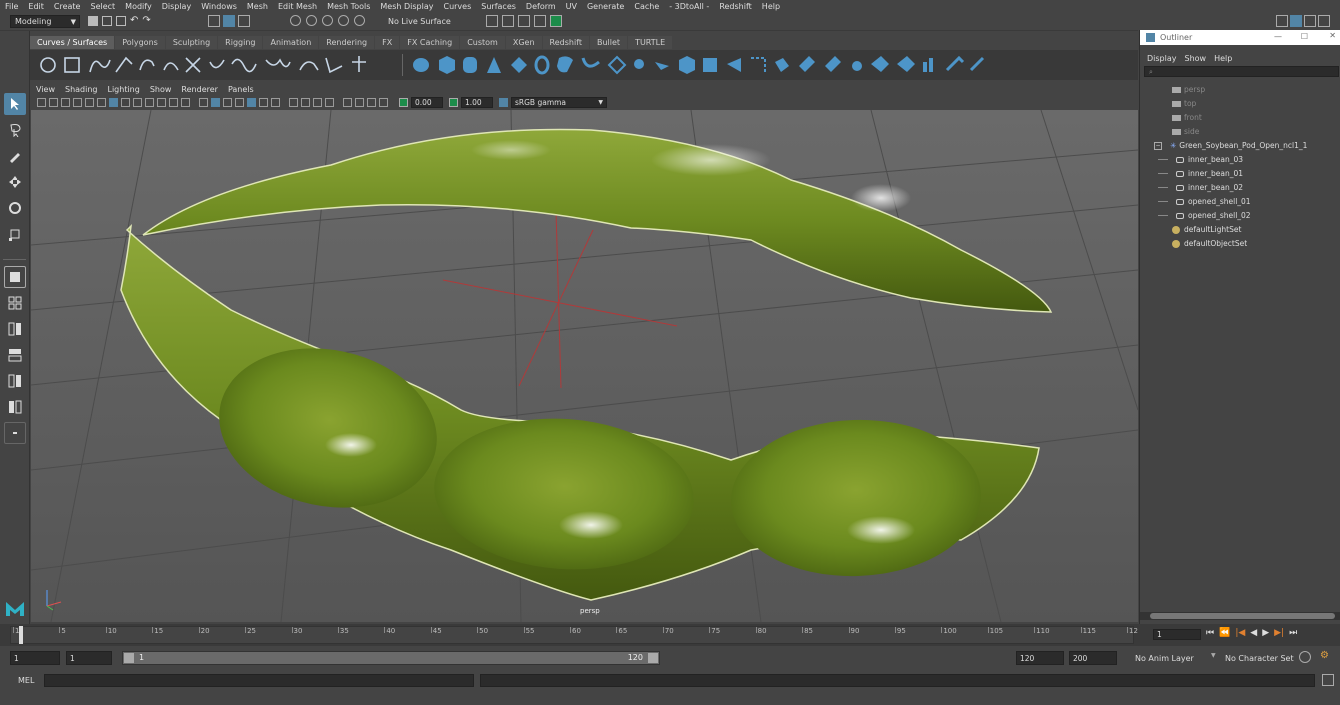 This screenshot has height=705, width=1340. I want to click on image-plane-icon, so click(77, 102).